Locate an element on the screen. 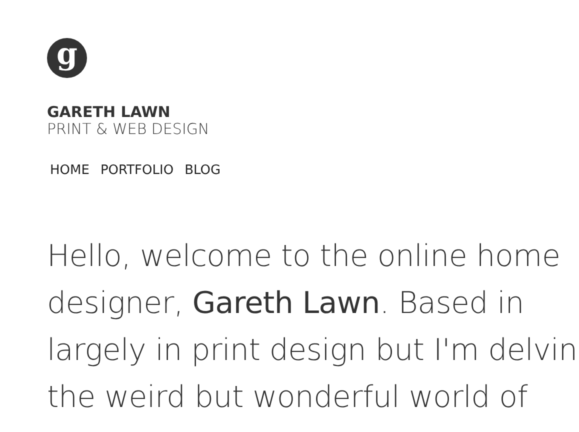 Image resolution: width=579 pixels, height=432 pixels. site-tagline: PRINT & WEB DESIGN is located at coordinates (128, 129).